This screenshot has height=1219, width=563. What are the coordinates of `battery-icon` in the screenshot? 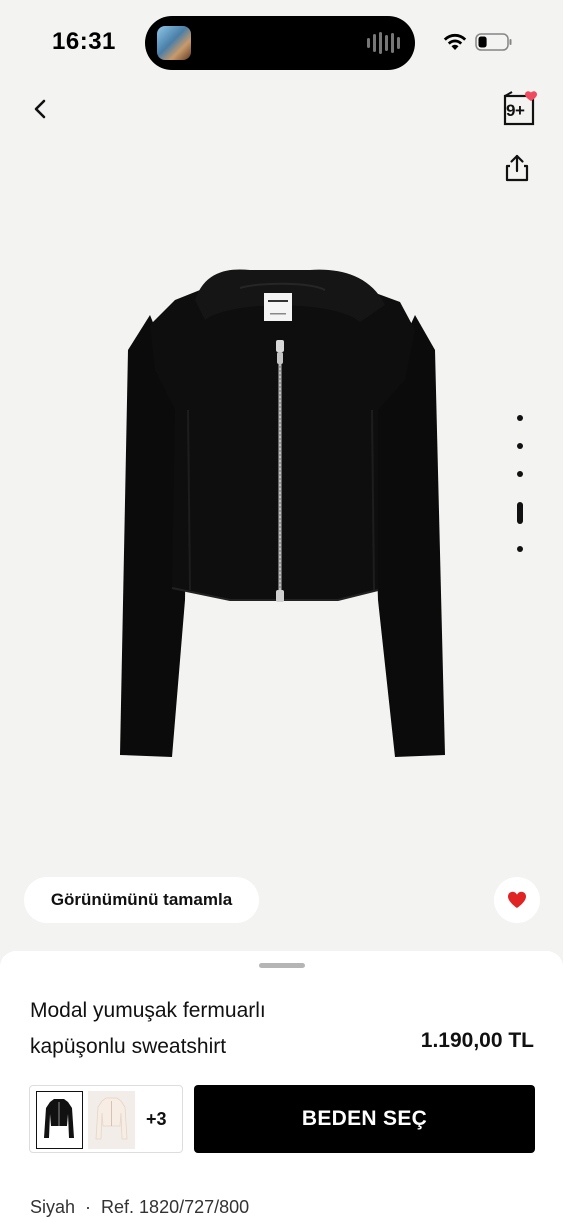 It's located at (493, 42).